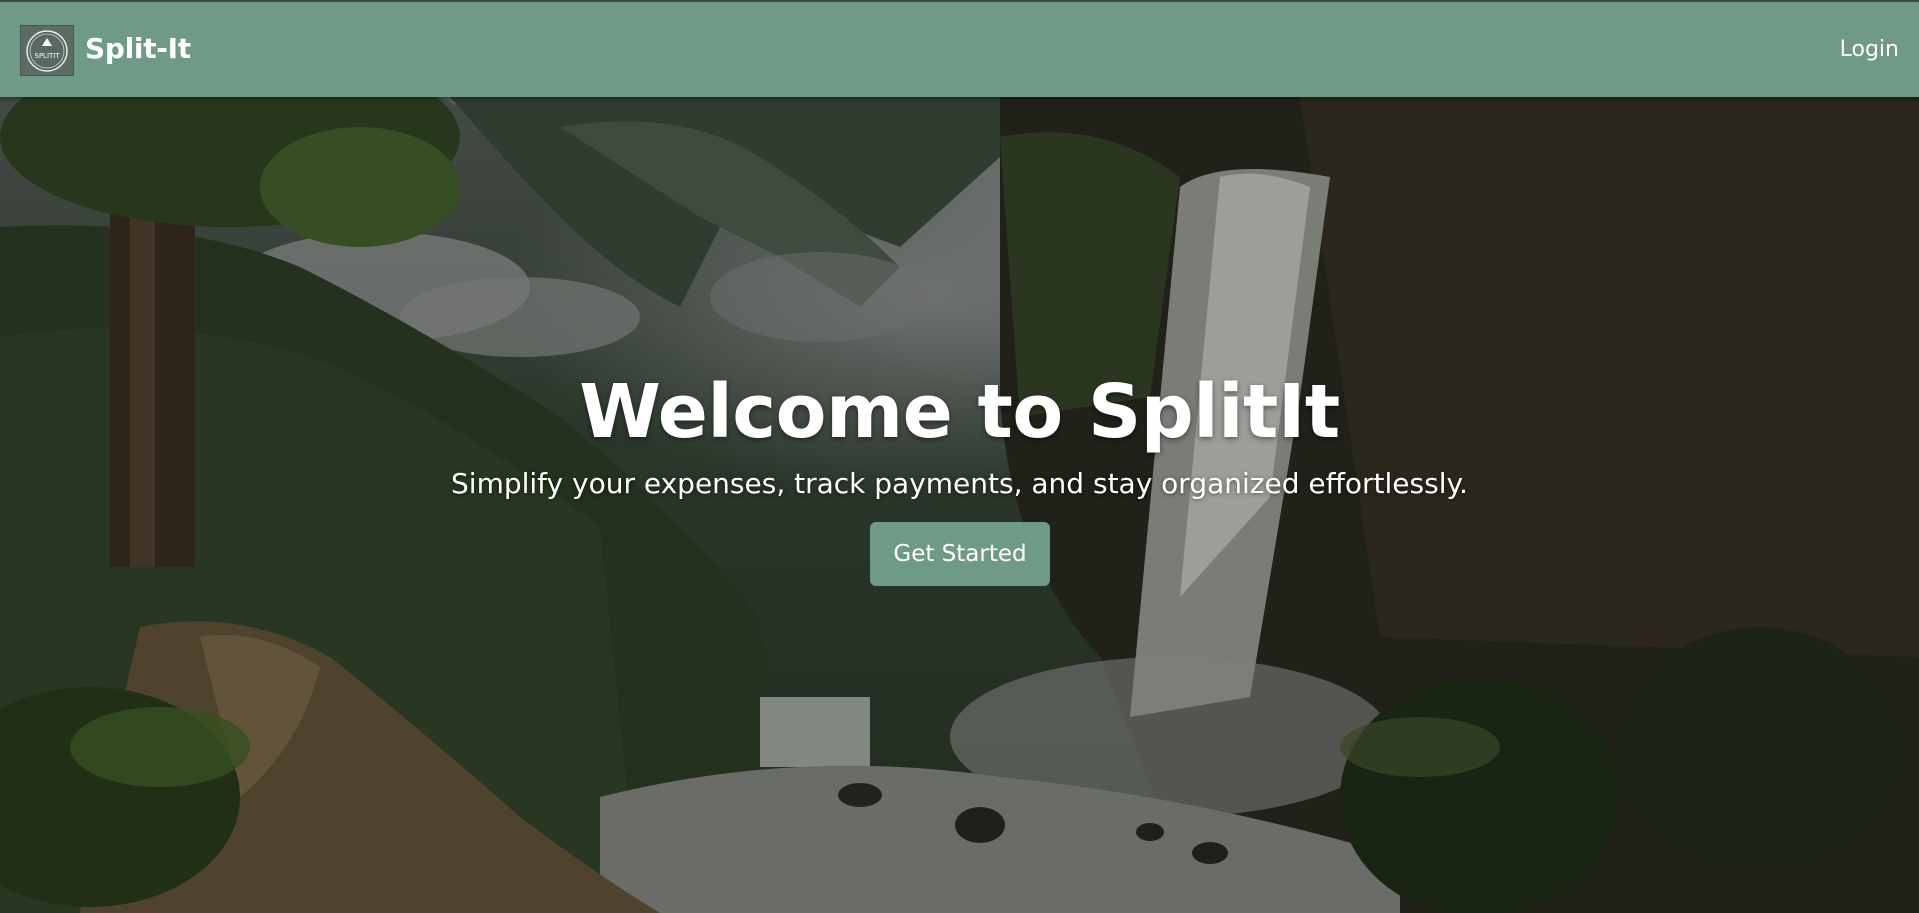 The width and height of the screenshot is (1919, 913). I want to click on get-started-button: Get Started, so click(960, 554).